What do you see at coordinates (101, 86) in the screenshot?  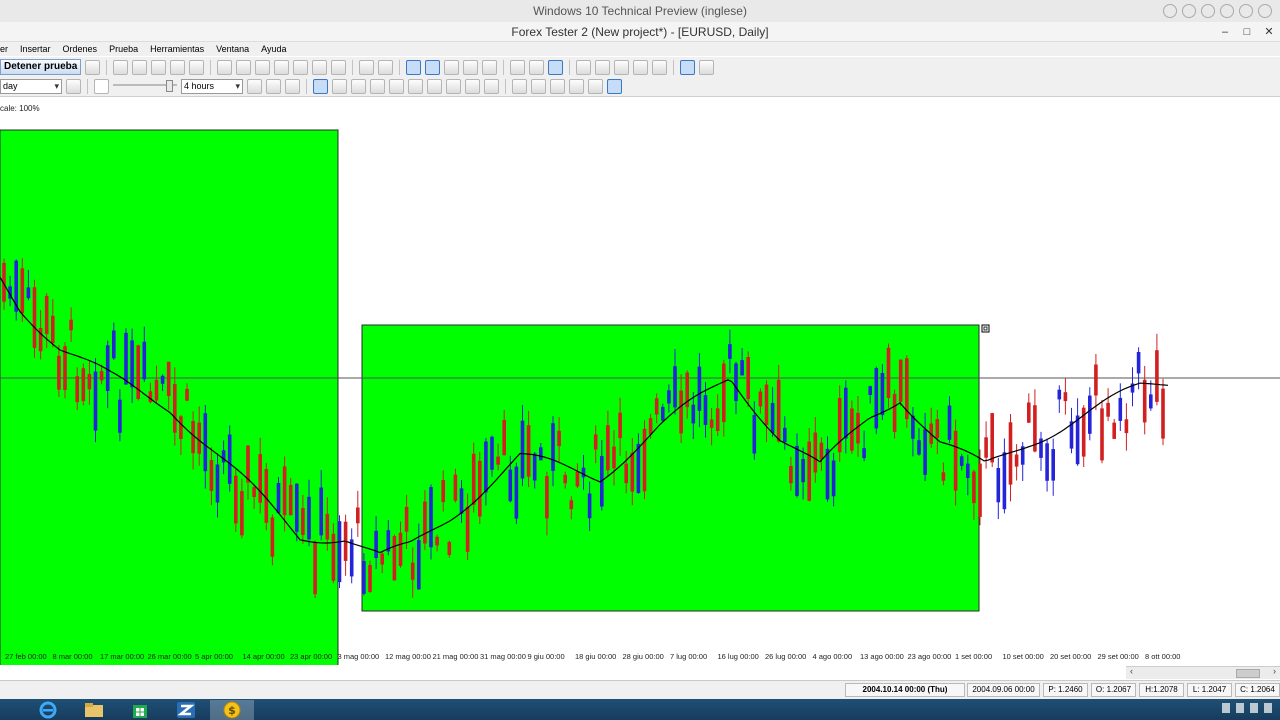 I see `pause-icon` at bounding box center [101, 86].